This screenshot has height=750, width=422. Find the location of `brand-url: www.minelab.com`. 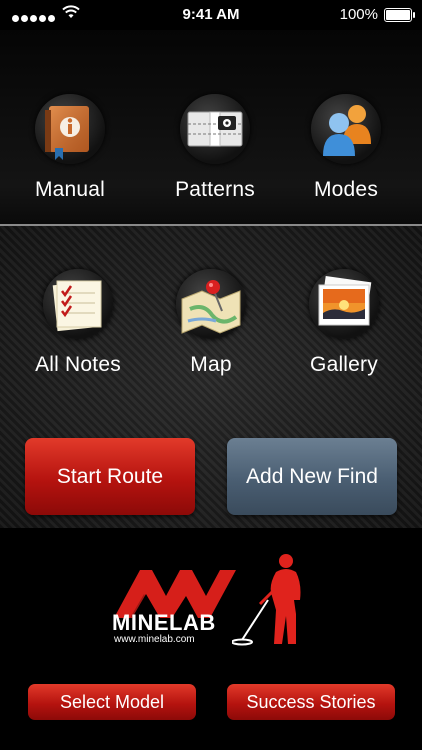

brand-url: www.minelab.com is located at coordinates (154, 639).